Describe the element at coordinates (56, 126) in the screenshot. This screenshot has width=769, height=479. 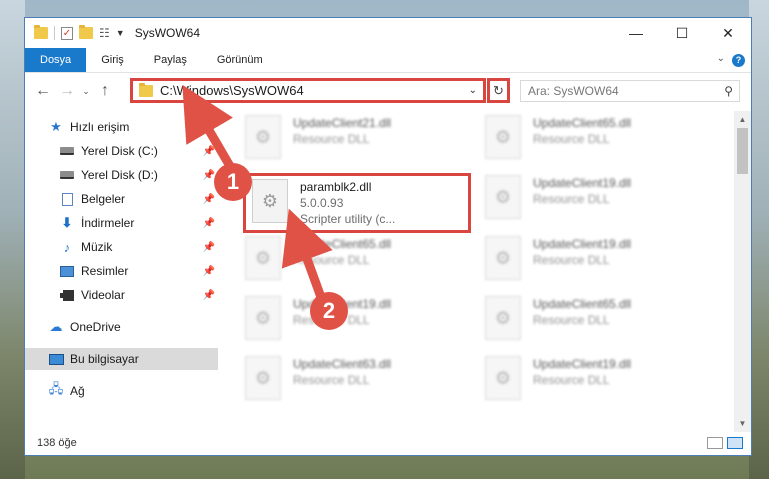
I see `star-icon: ★` at that location.